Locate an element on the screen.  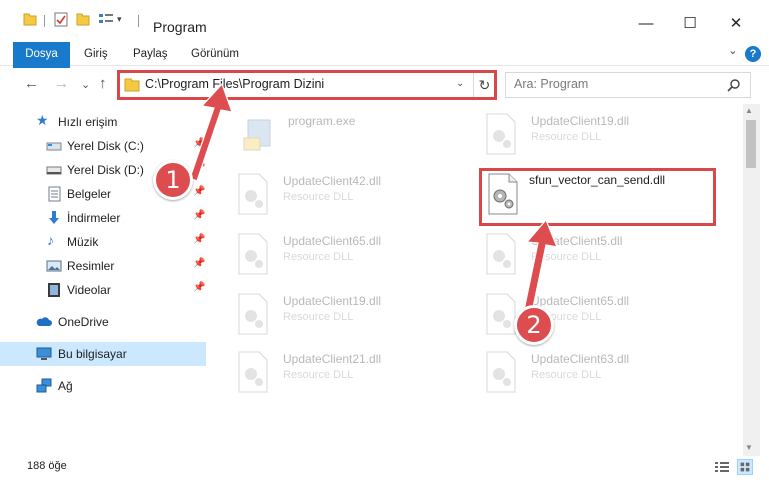
sidebar-item-videos: Videolar 📌 is located at coordinates (103, 290).